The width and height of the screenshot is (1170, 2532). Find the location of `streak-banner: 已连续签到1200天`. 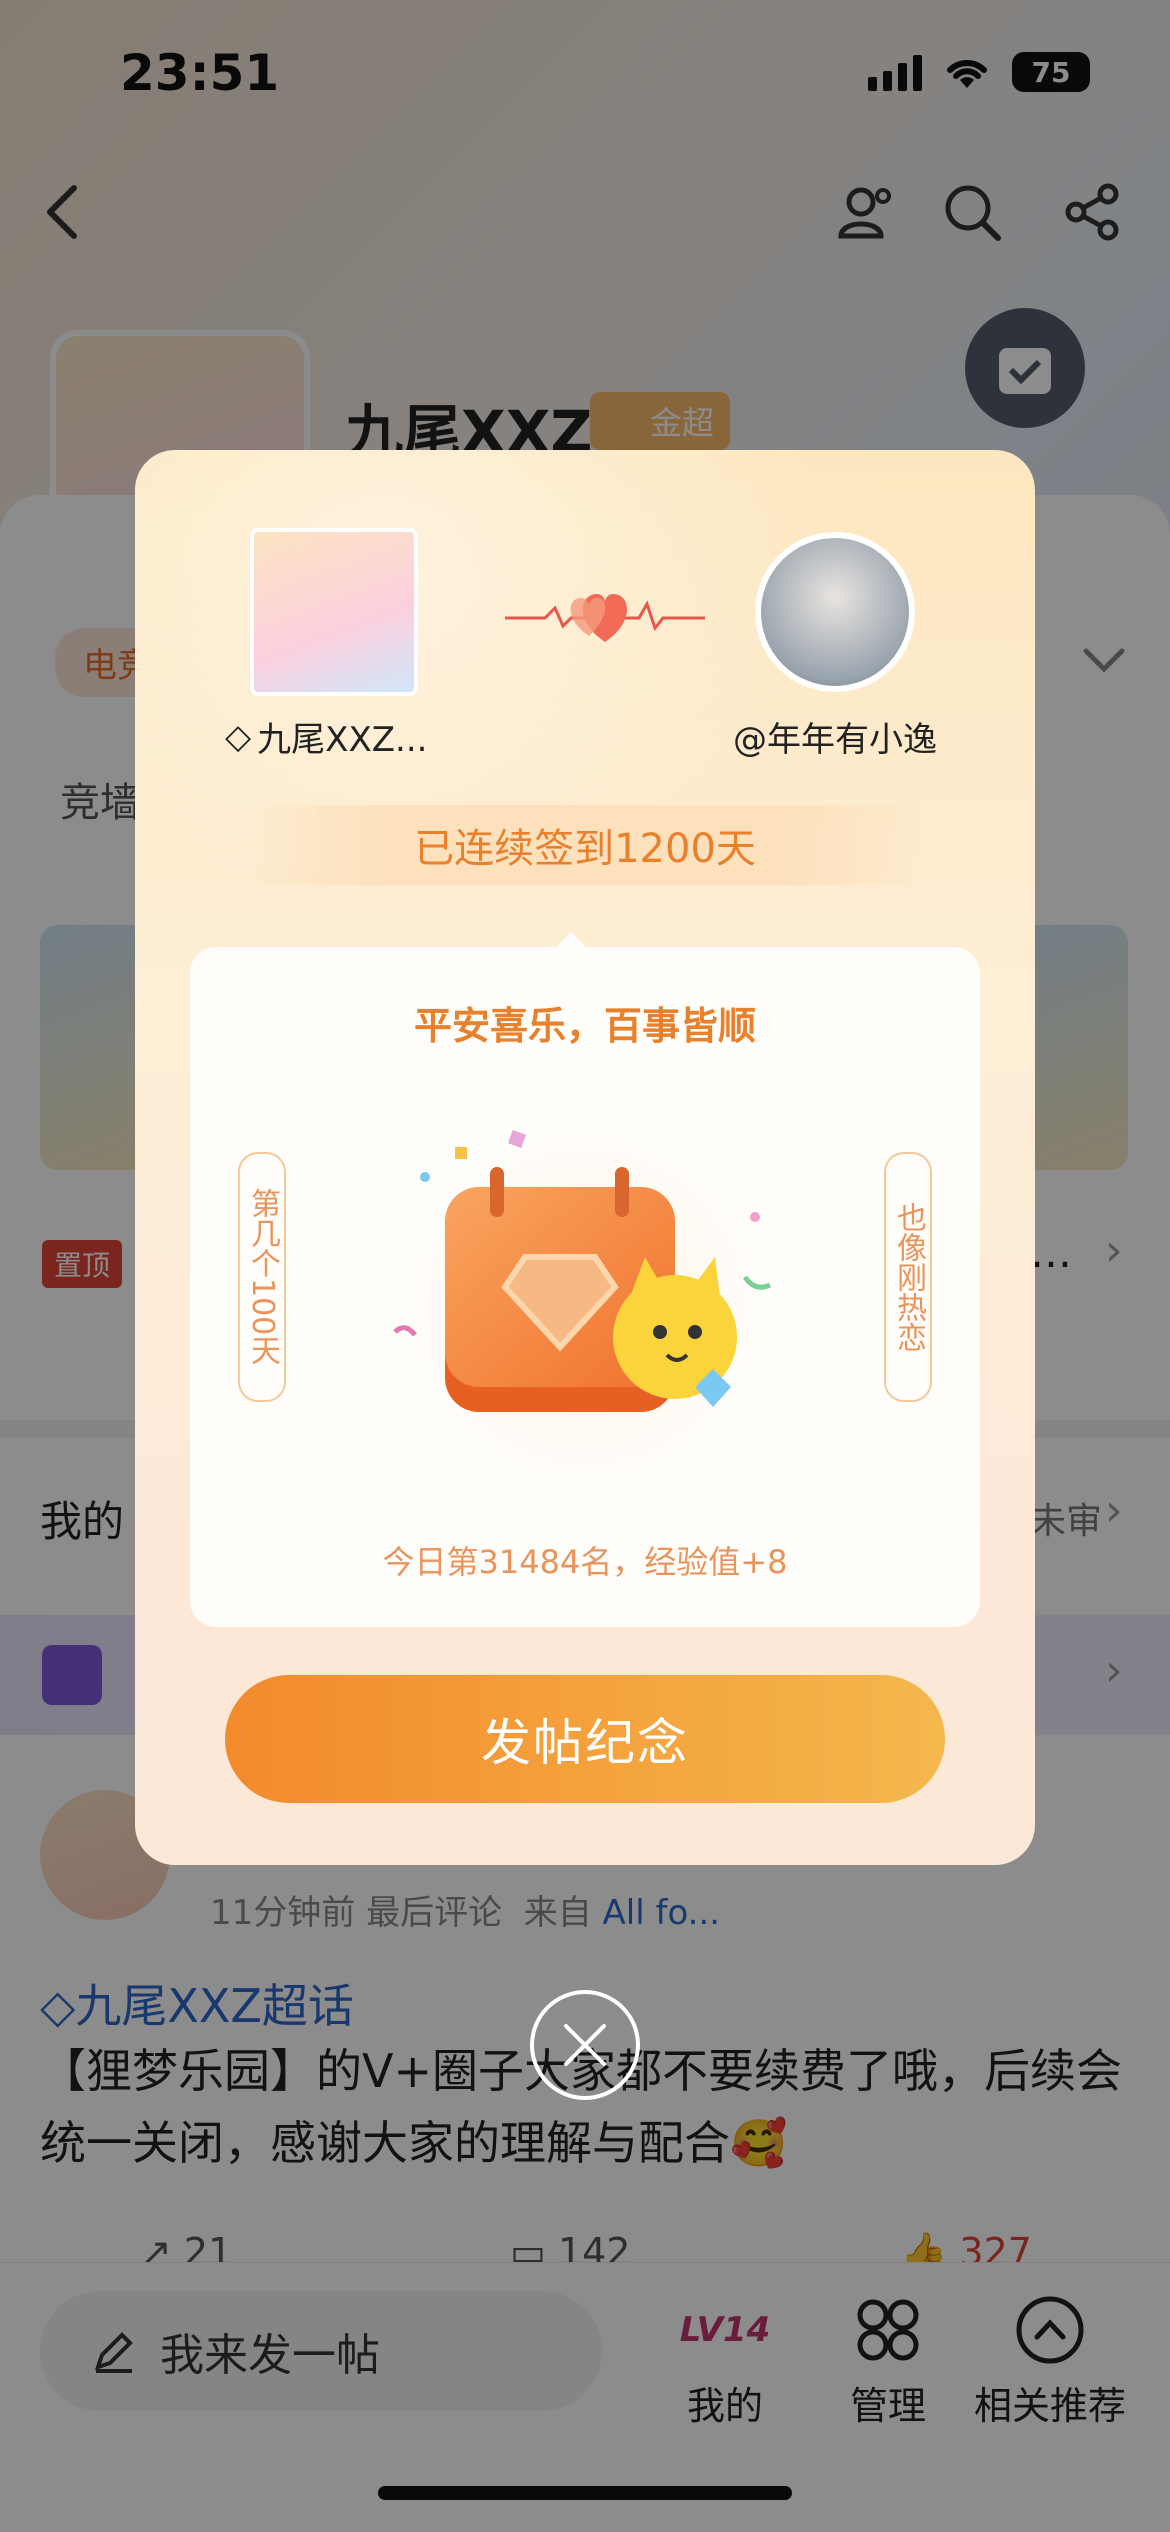

streak-banner: 已连续签到1200天 is located at coordinates (585, 845).